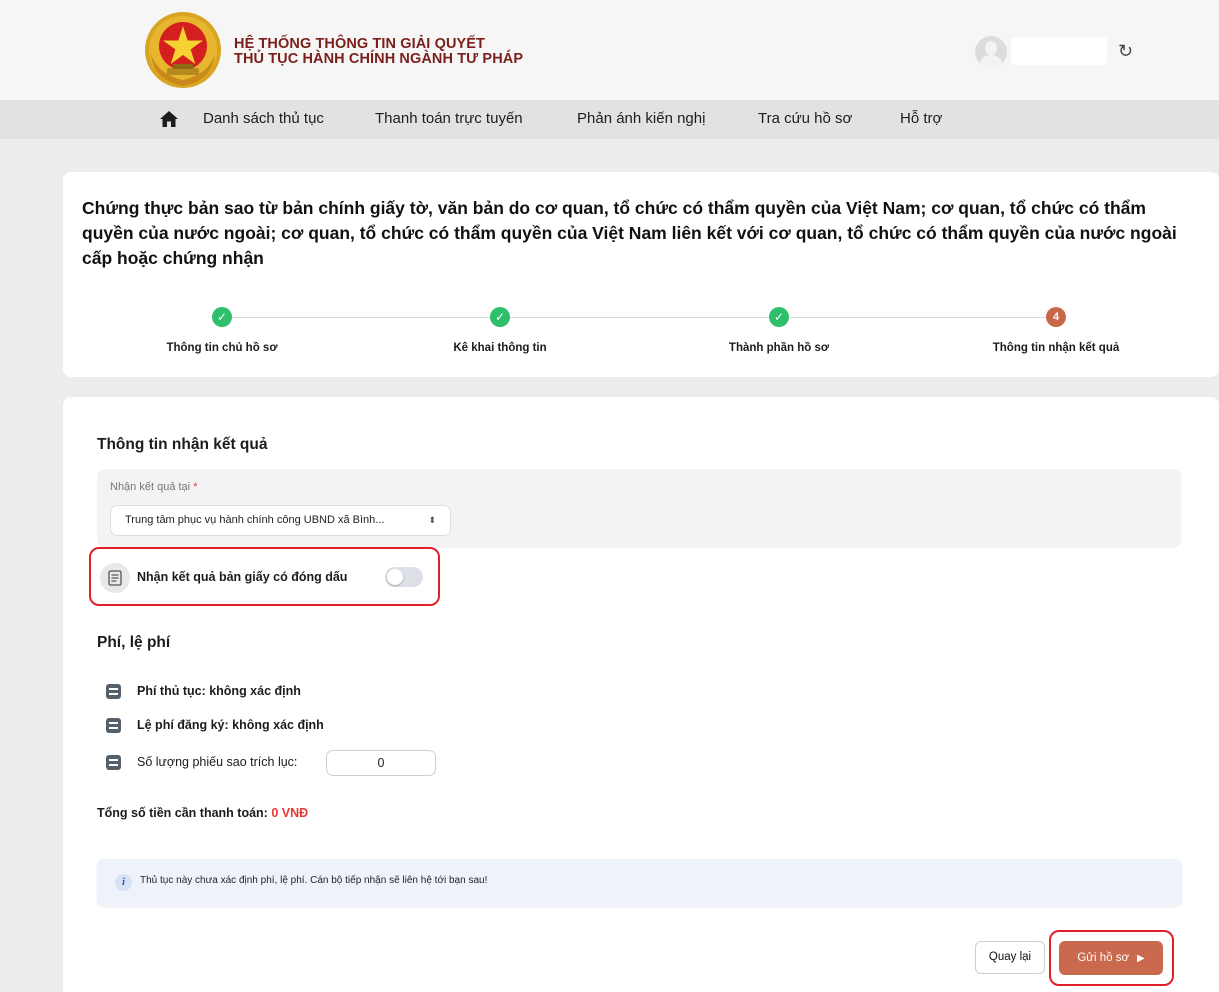  I want to click on step-1-label: Thông tin chủ hồ sơ, so click(222, 348).